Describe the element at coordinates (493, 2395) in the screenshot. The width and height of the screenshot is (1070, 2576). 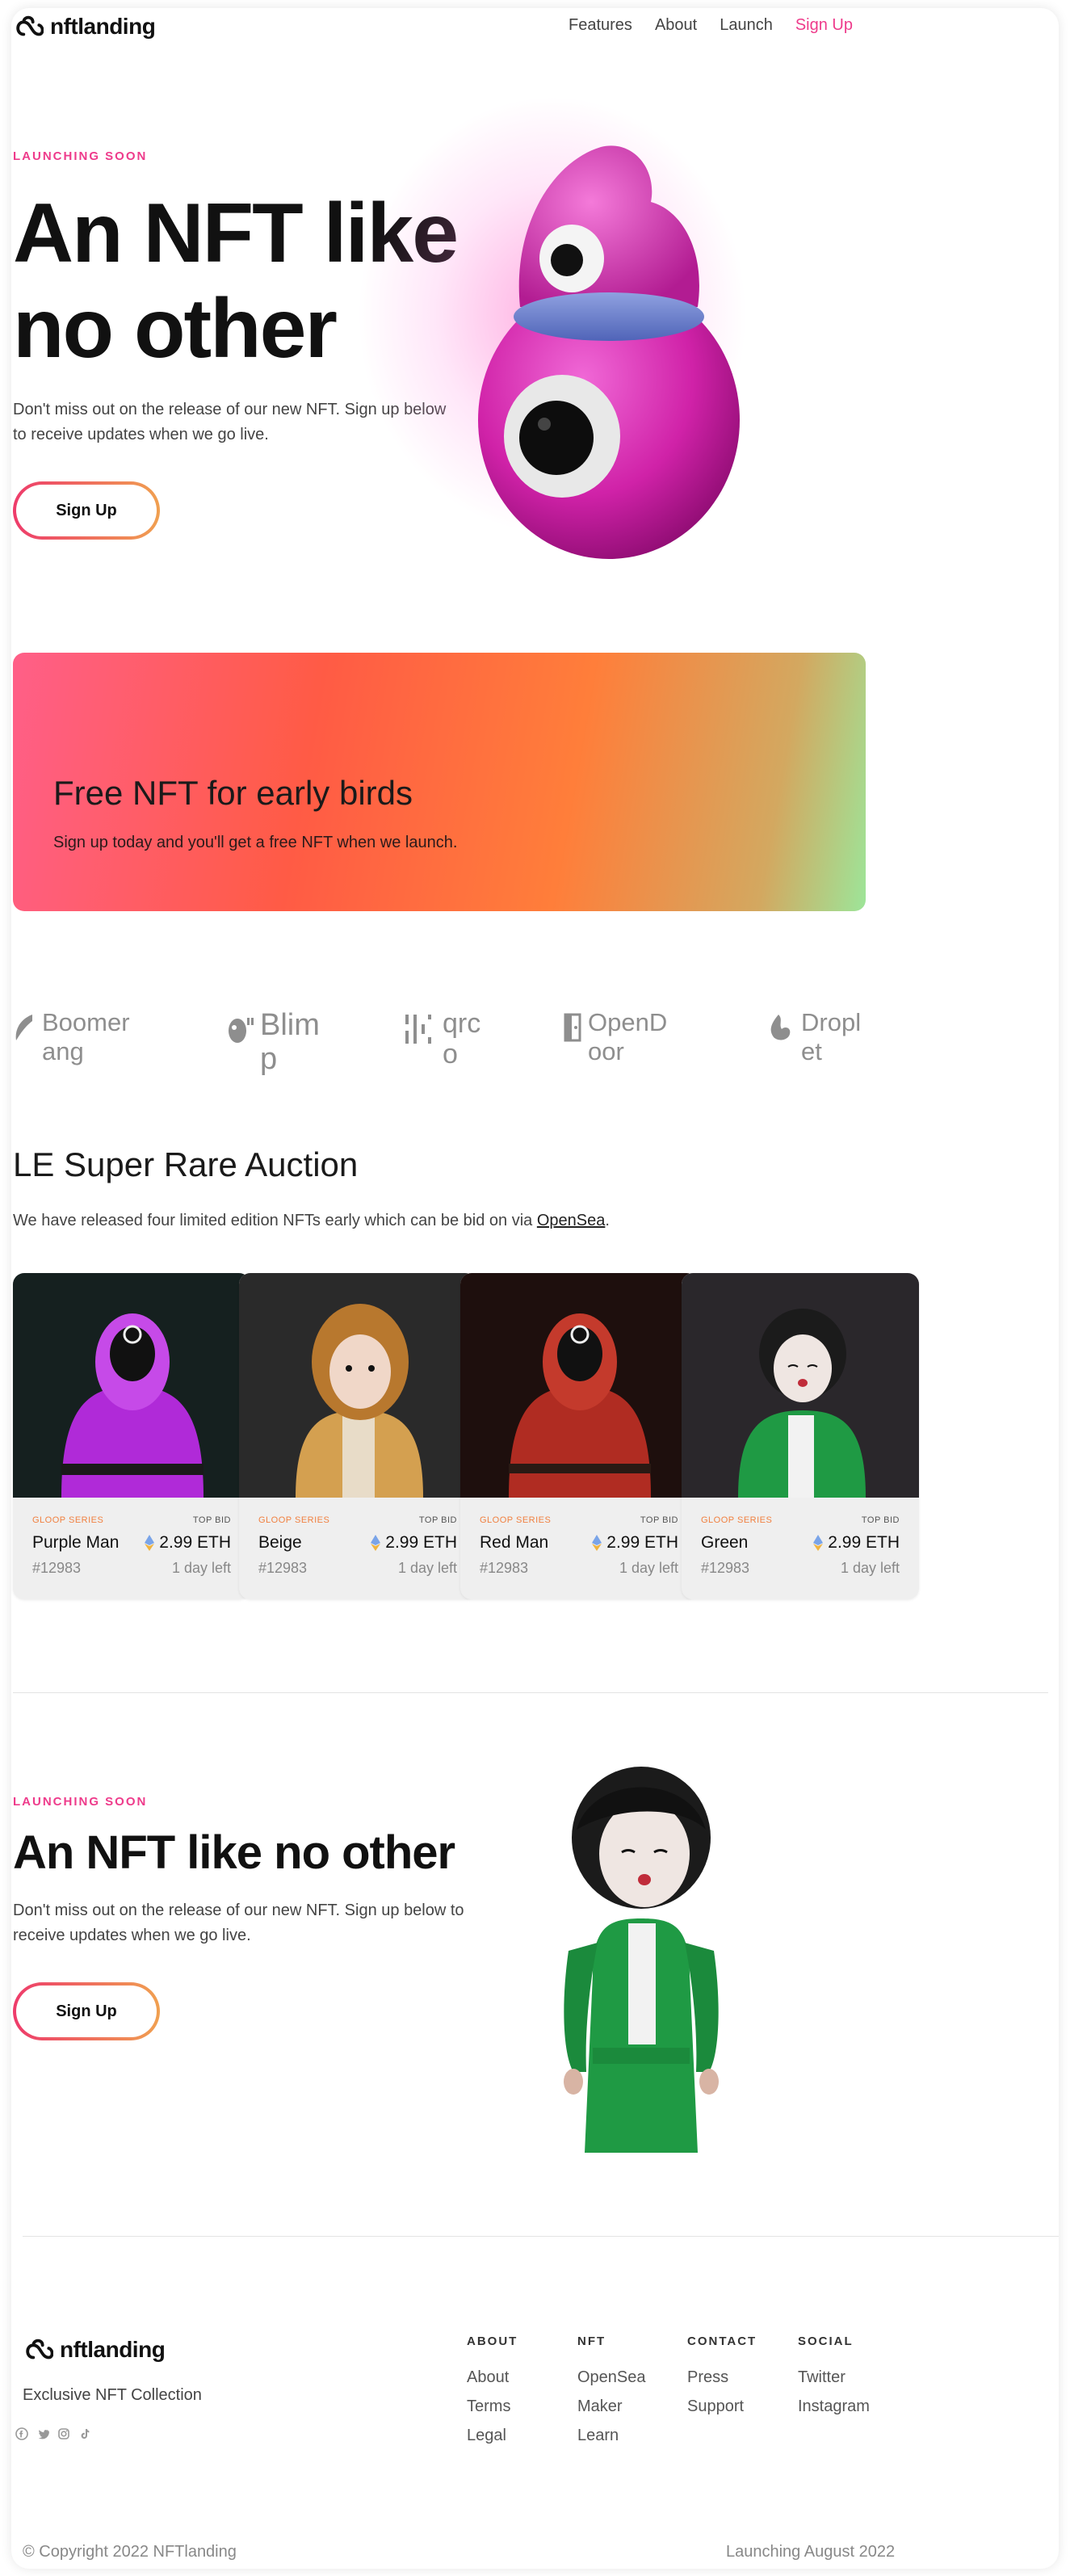
I see `footer-col-about: ABOUT About Terms Legal` at that location.